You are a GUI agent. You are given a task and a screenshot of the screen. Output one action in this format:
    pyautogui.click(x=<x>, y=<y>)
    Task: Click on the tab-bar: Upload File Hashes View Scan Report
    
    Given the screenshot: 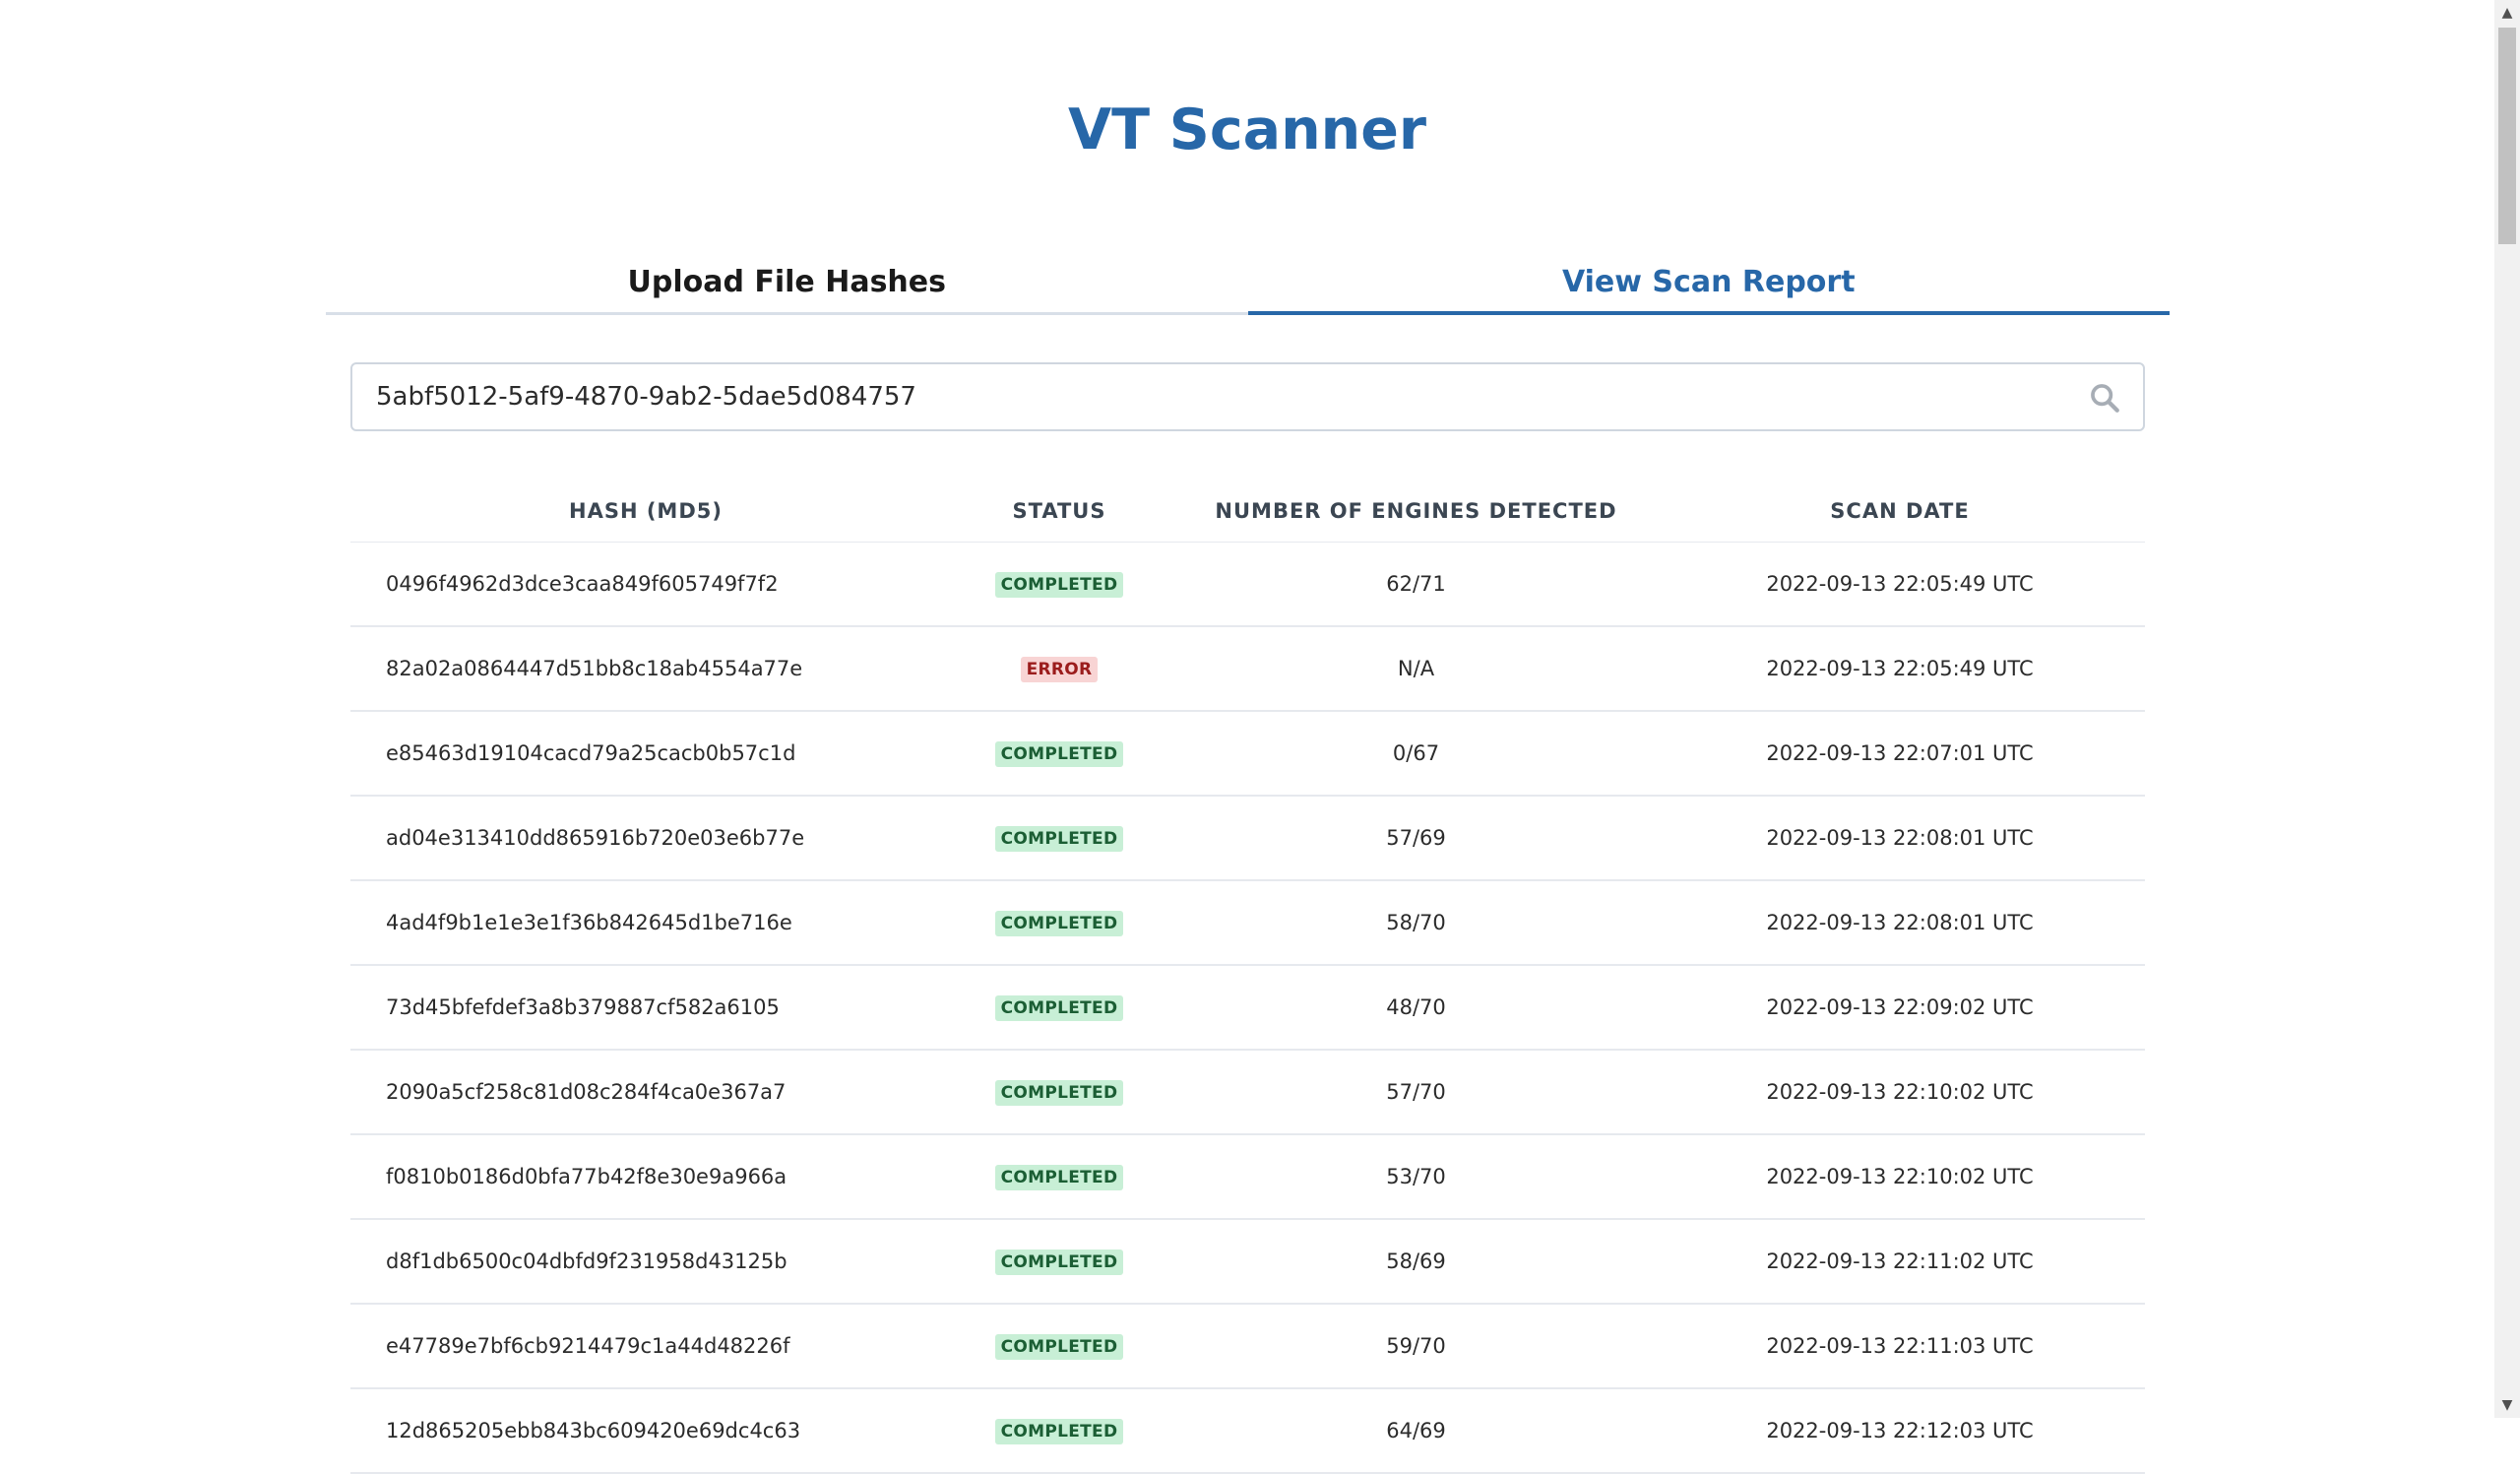 What is the action you would take?
    pyautogui.click(x=1248, y=284)
    